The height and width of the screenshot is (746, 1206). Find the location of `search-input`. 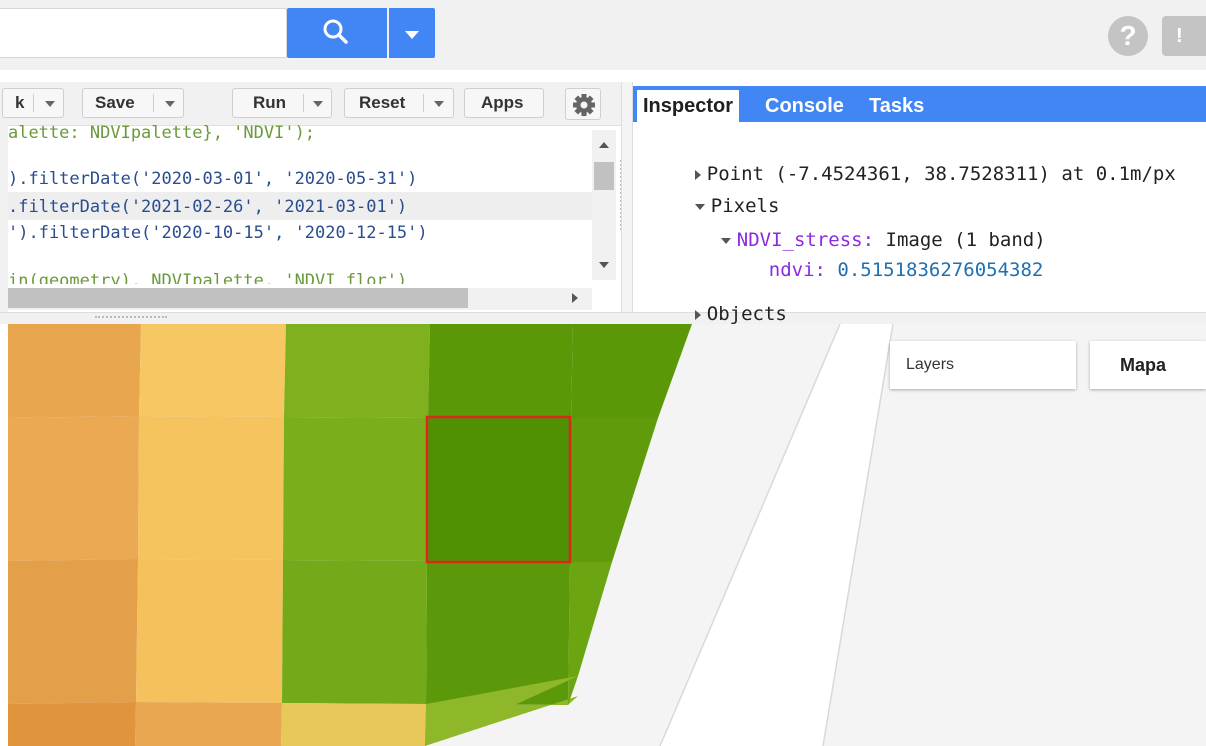

search-input is located at coordinates (143, 33).